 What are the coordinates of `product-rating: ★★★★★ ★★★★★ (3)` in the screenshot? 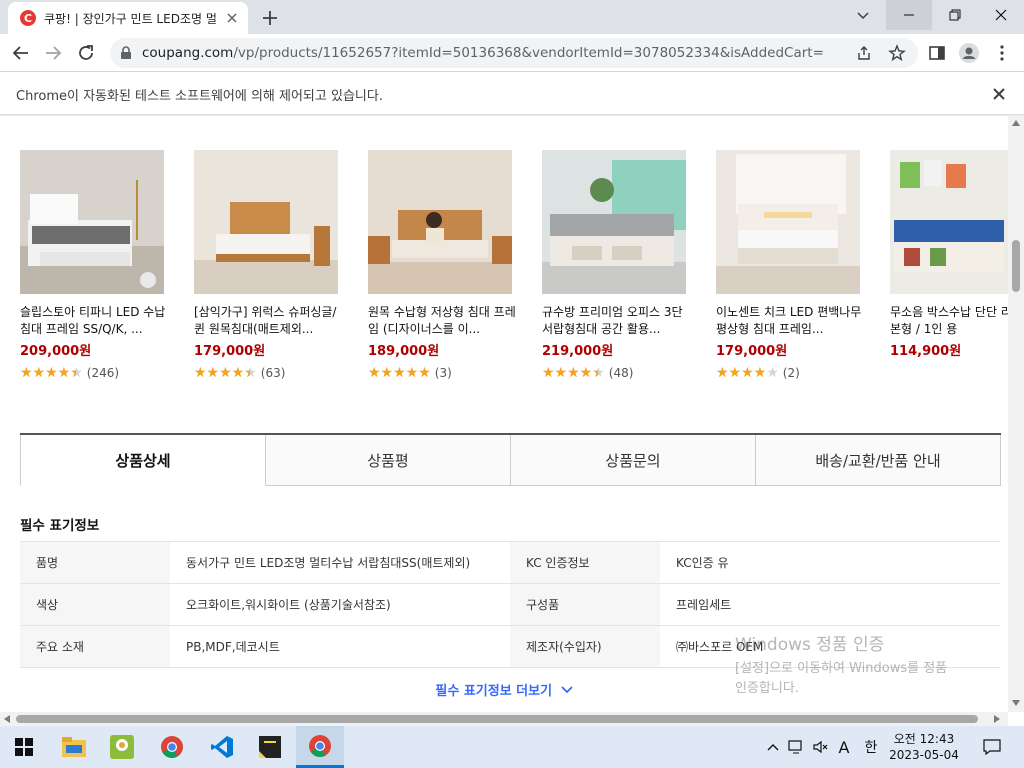 It's located at (443, 373).